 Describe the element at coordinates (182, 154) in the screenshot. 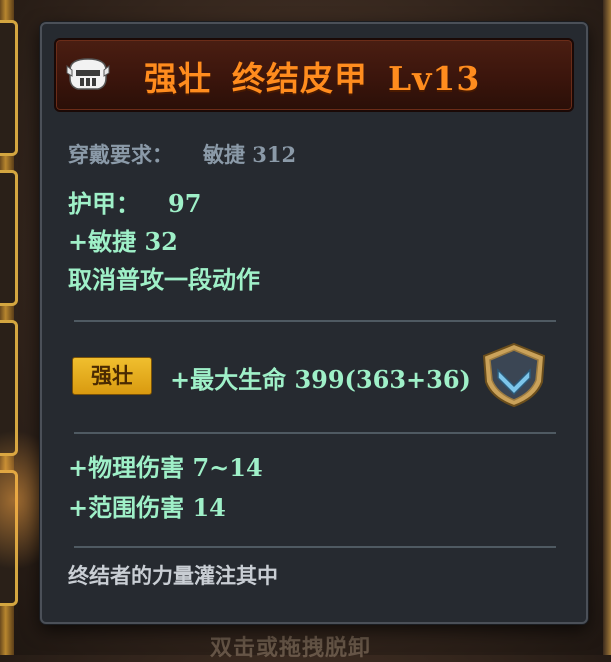

I see `wear-requirement: 穿戴要求： 敏捷 312` at that location.